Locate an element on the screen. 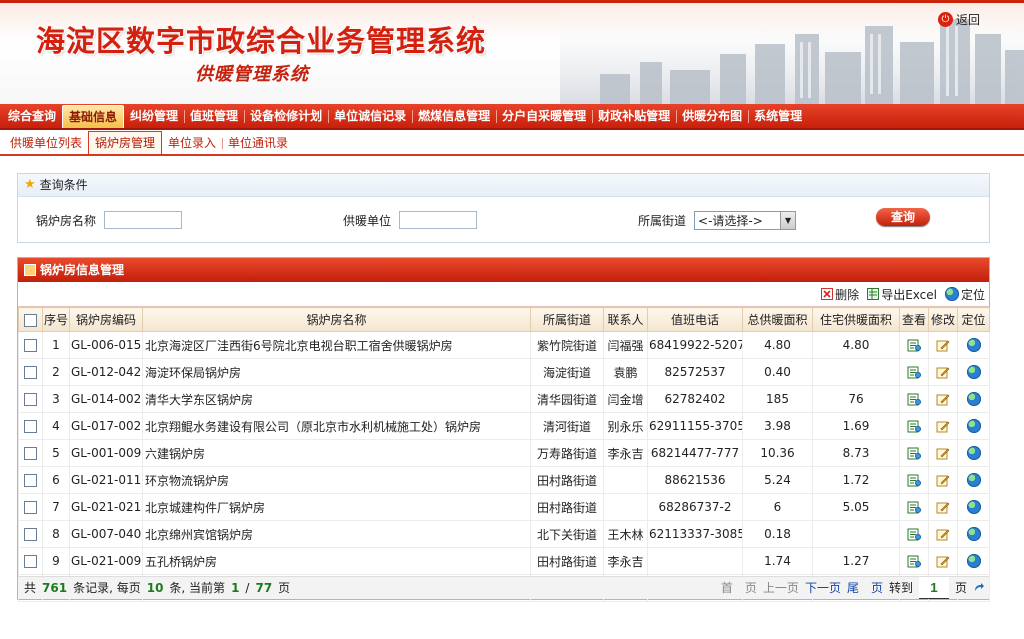  main-nav-item: 值班管理 is located at coordinates (214, 116).